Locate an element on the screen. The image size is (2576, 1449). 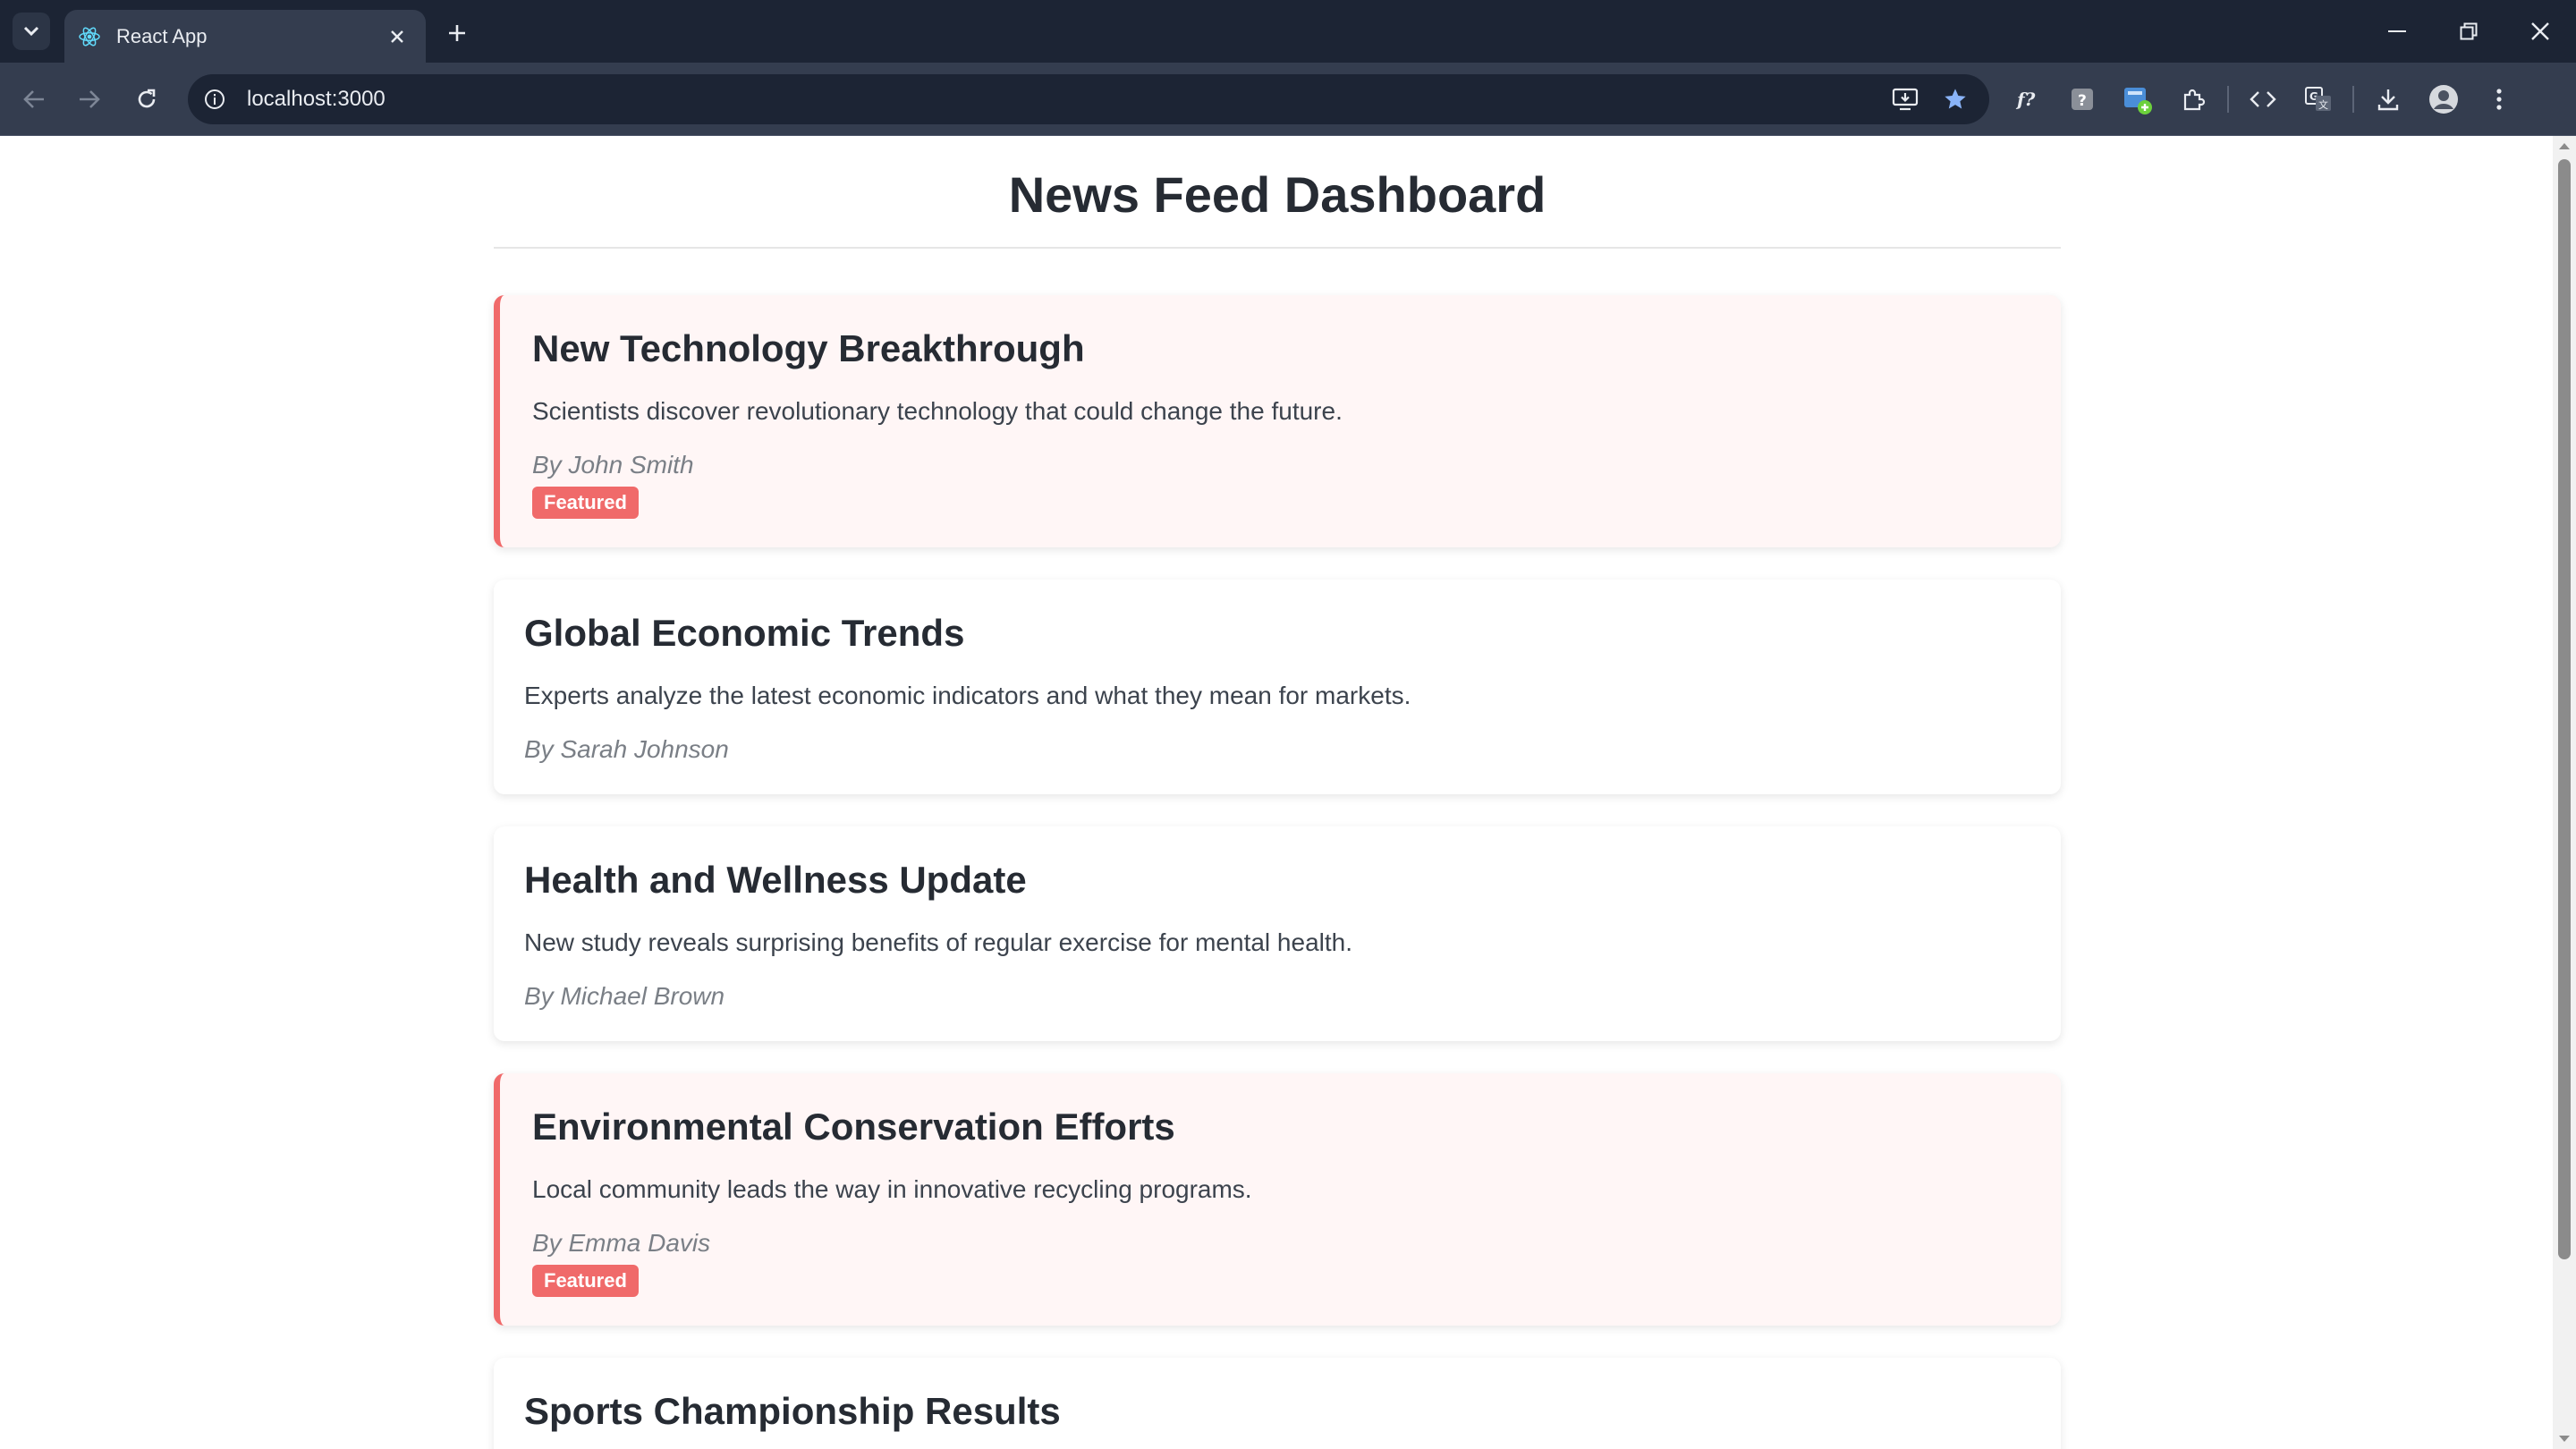
vertical-scrollbar is located at coordinates (2564, 792).